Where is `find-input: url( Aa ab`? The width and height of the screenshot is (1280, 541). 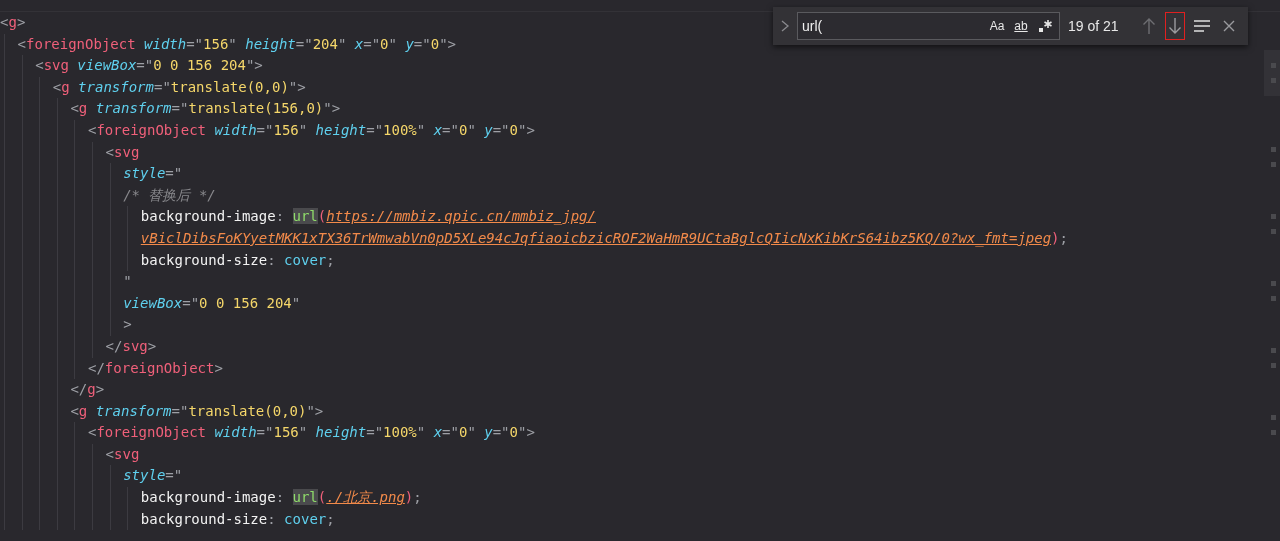
find-input: url( Aa ab is located at coordinates (928, 26).